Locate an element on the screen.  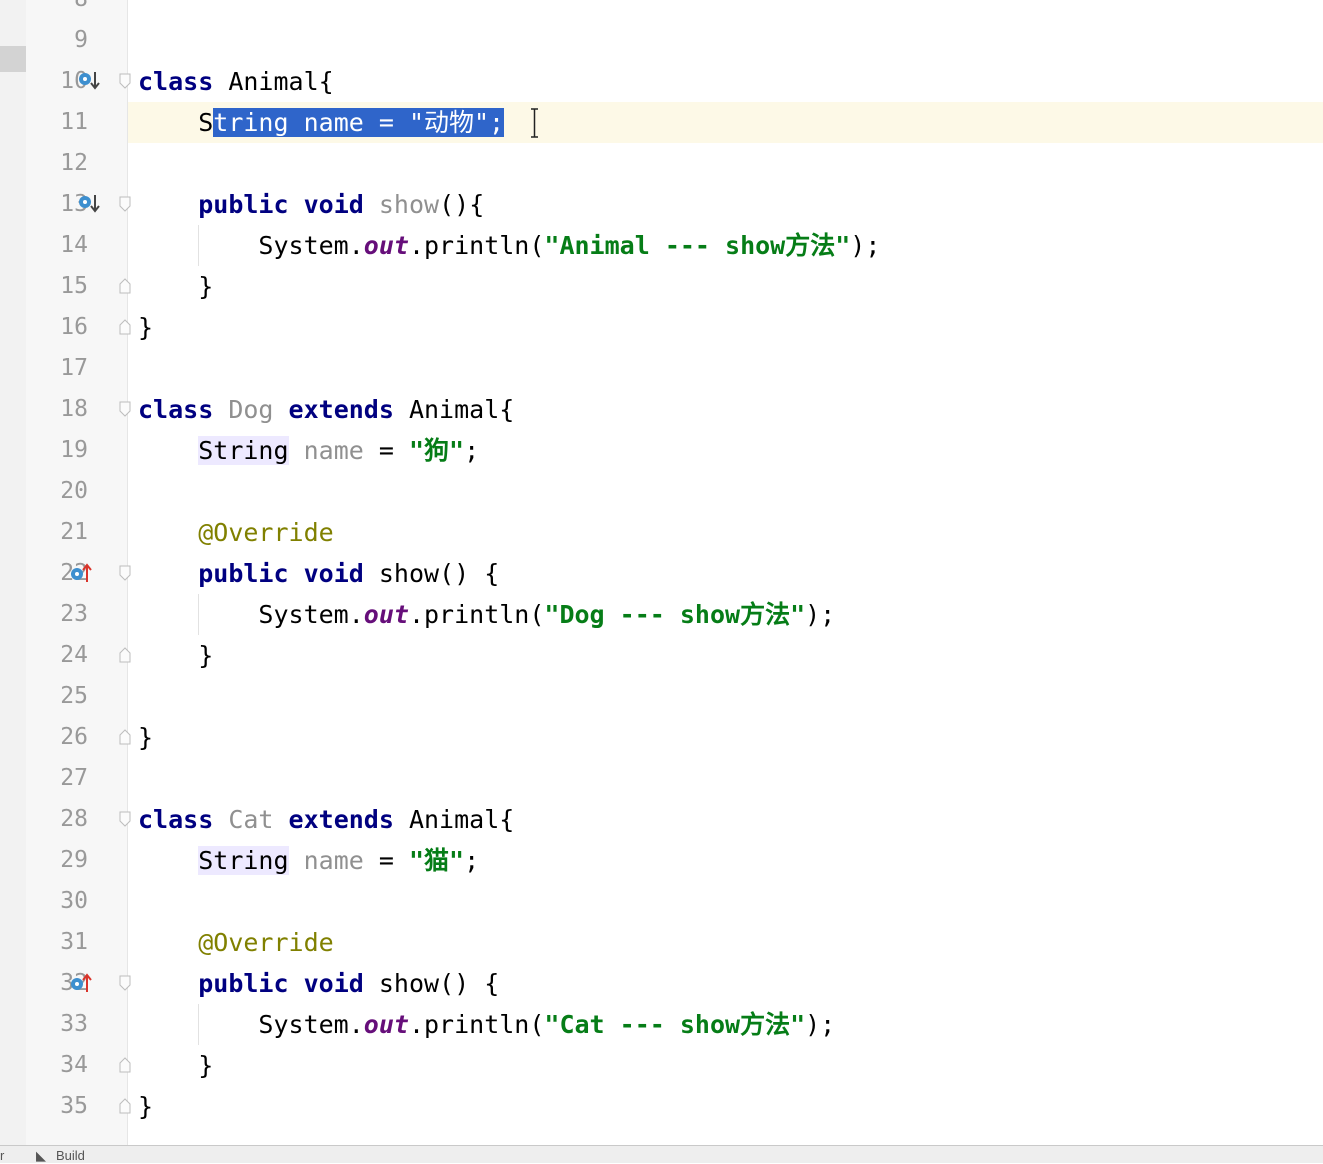
build-tab: Build is located at coordinates (70, 1155).